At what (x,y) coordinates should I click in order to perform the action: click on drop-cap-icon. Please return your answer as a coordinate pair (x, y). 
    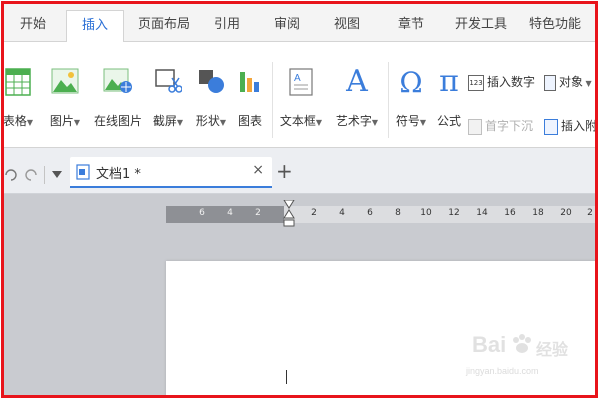
    Looking at the image, I should click on (475, 126).